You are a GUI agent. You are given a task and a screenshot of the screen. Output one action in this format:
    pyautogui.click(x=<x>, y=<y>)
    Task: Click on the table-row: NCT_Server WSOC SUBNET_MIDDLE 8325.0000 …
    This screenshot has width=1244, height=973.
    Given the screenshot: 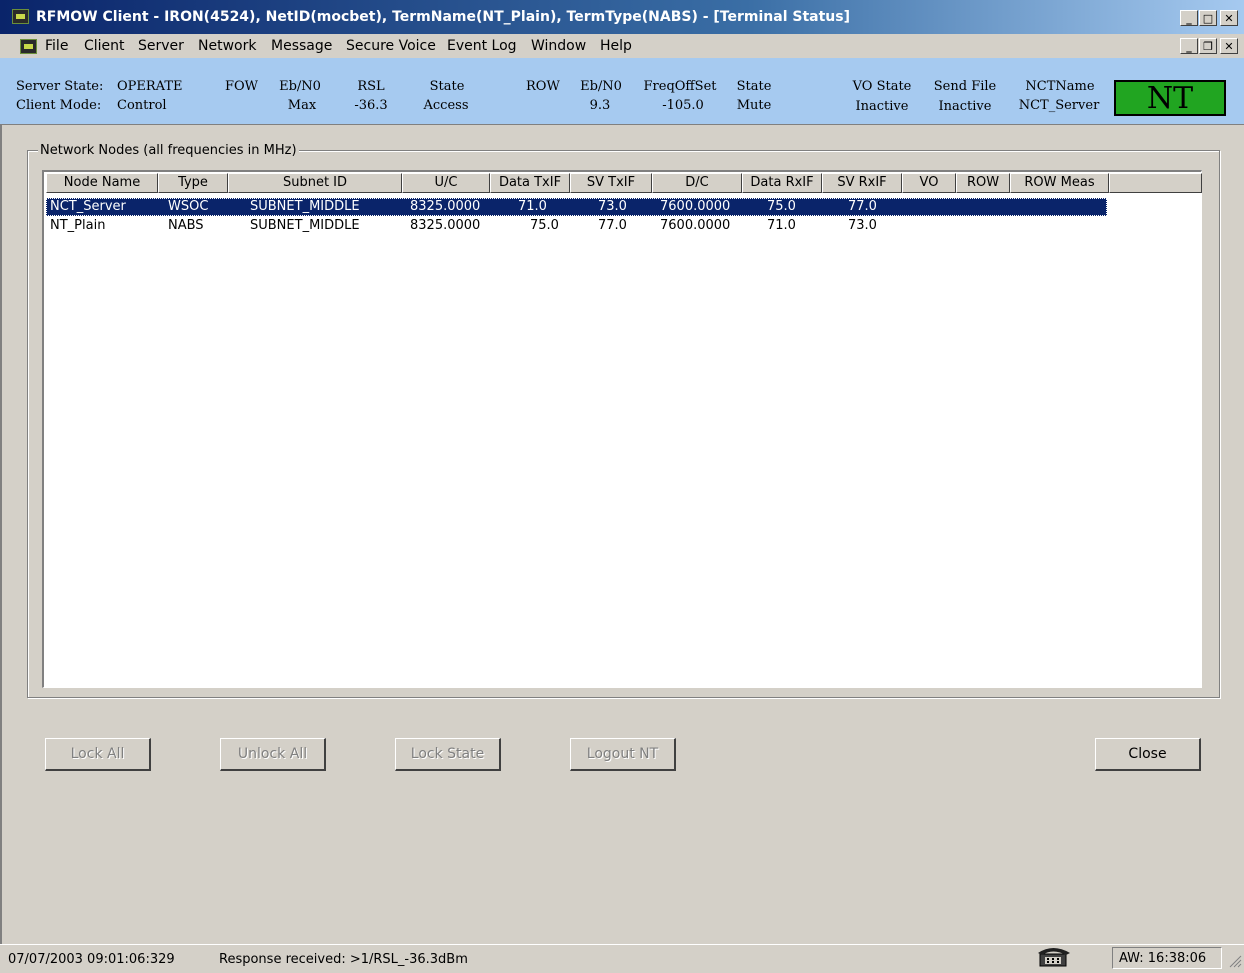 What is the action you would take?
    pyautogui.click(x=576, y=207)
    